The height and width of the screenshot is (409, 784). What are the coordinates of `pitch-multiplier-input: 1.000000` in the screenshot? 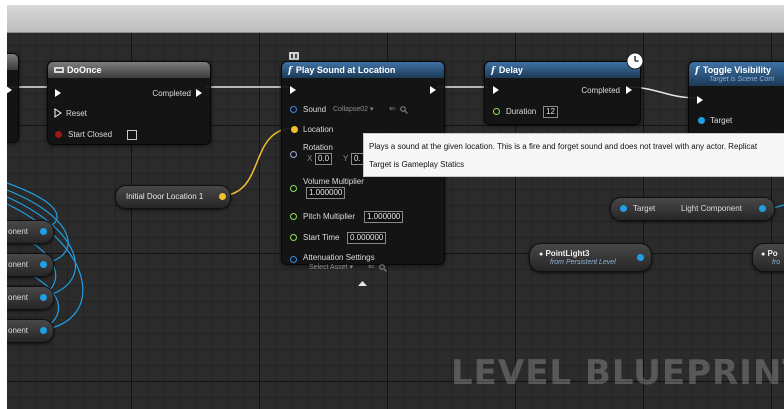 It's located at (384, 217).